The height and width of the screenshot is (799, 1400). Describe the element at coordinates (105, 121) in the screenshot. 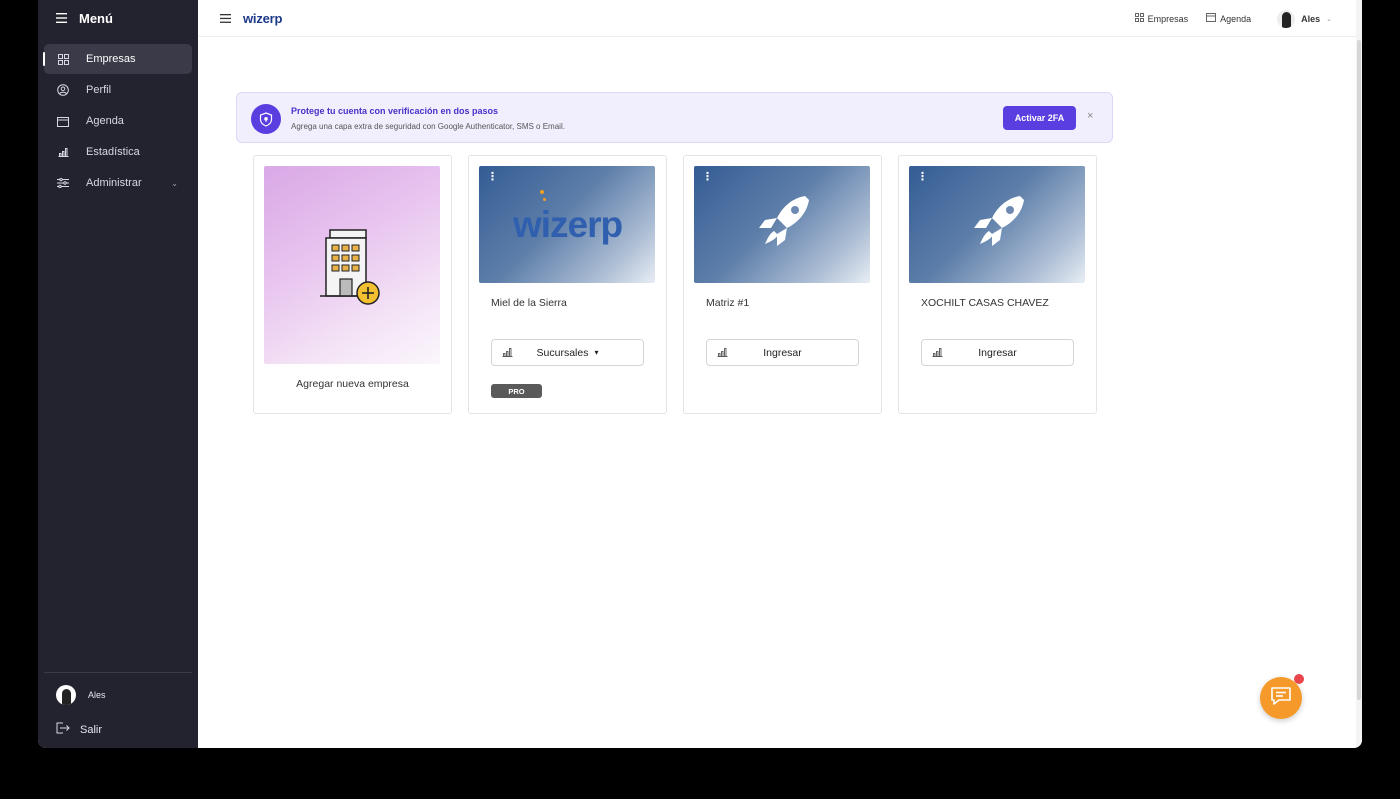

I see `sidebar-item-label: Agenda` at that location.